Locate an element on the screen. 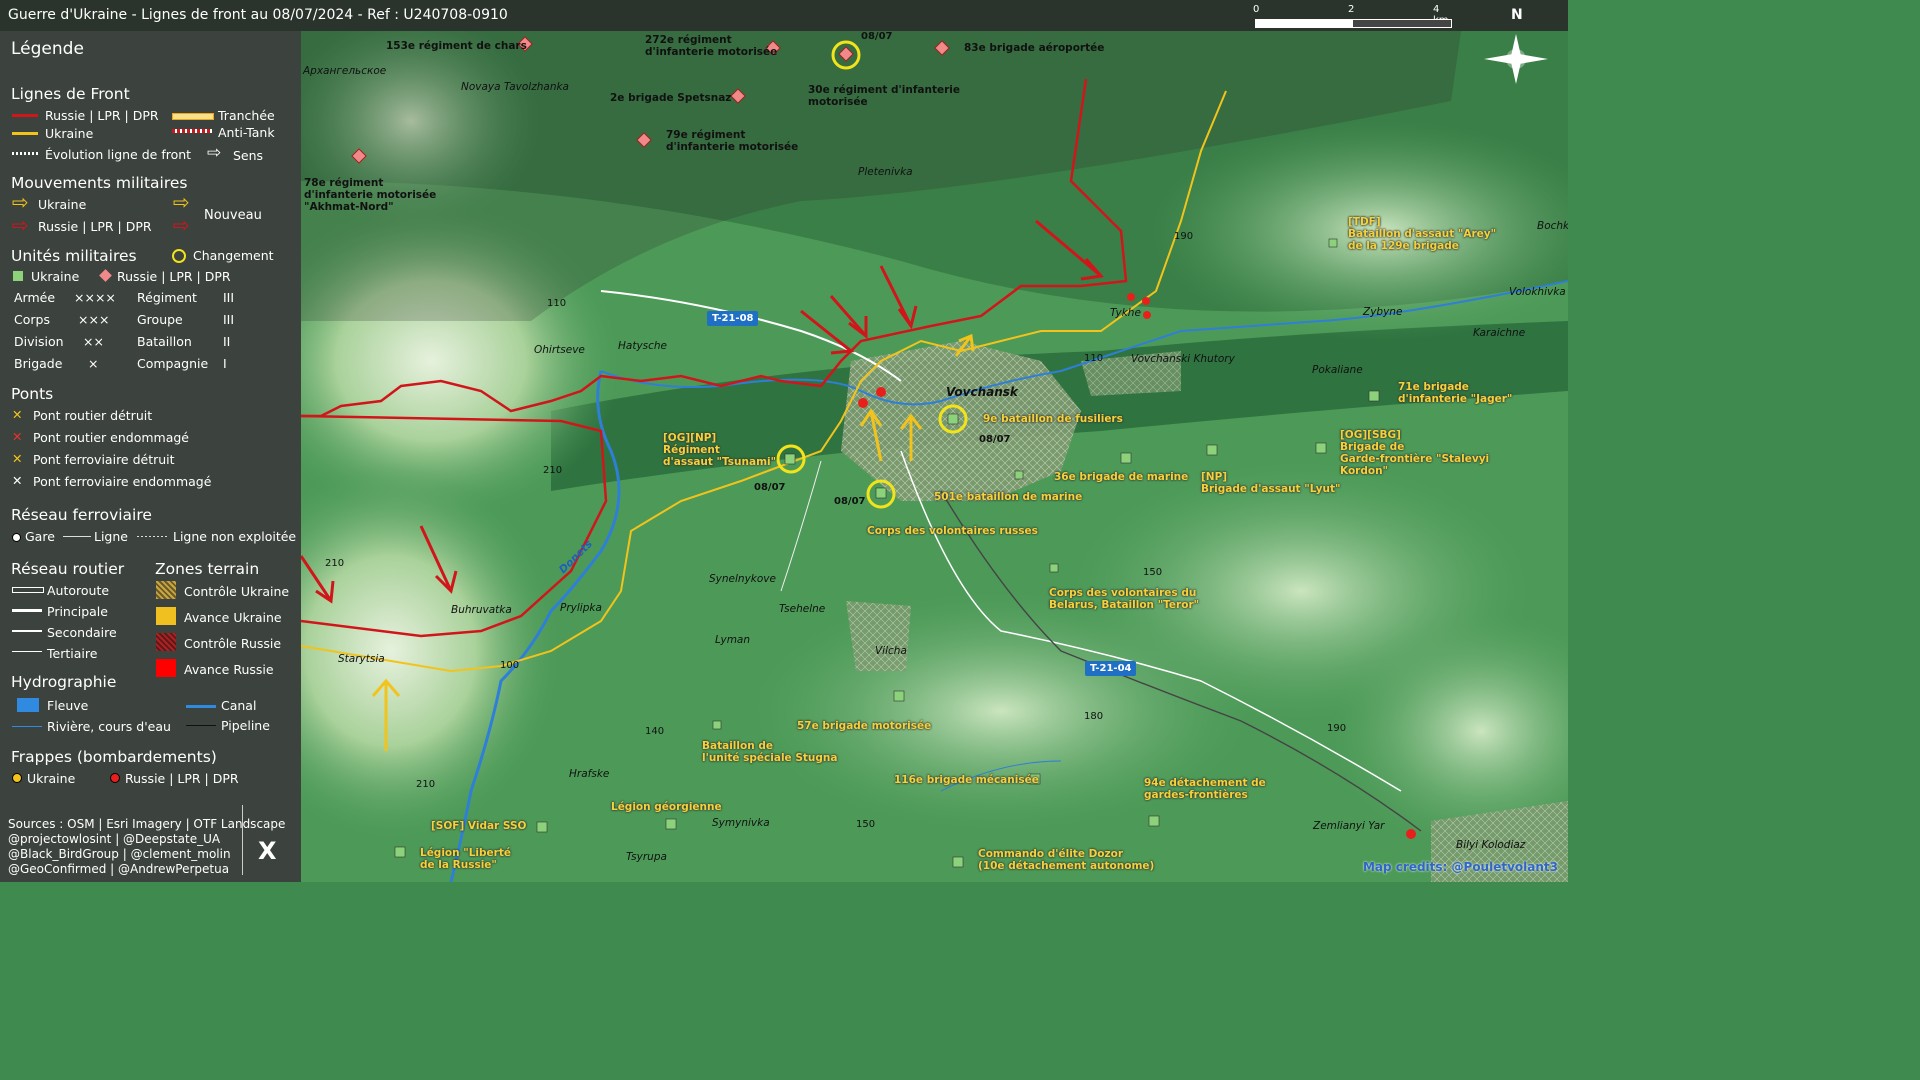  legend-label: Fleuve is located at coordinates (68, 705).